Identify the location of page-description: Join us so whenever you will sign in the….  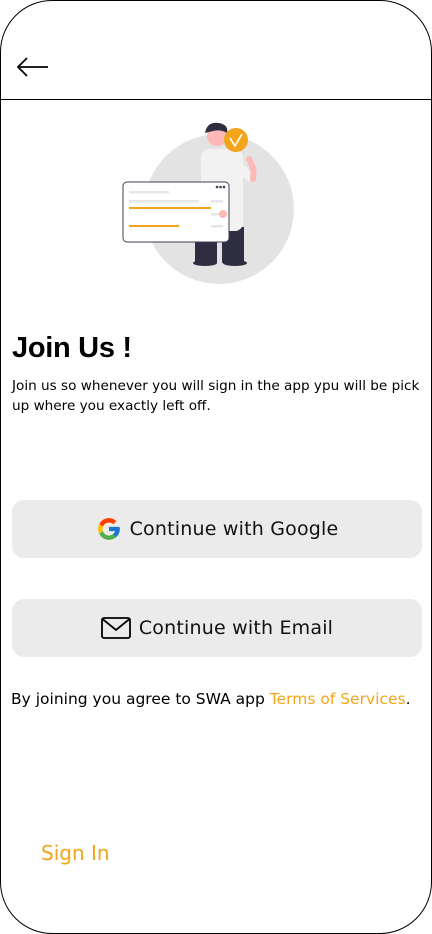
(216, 396).